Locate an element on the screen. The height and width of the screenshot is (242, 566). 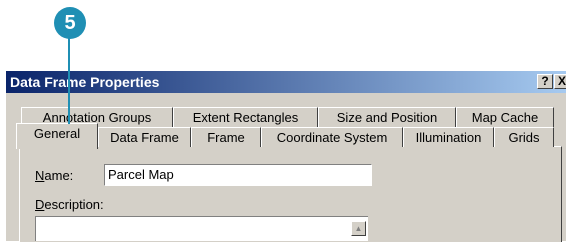
scroll-up-button: ▲ is located at coordinates (358, 228).